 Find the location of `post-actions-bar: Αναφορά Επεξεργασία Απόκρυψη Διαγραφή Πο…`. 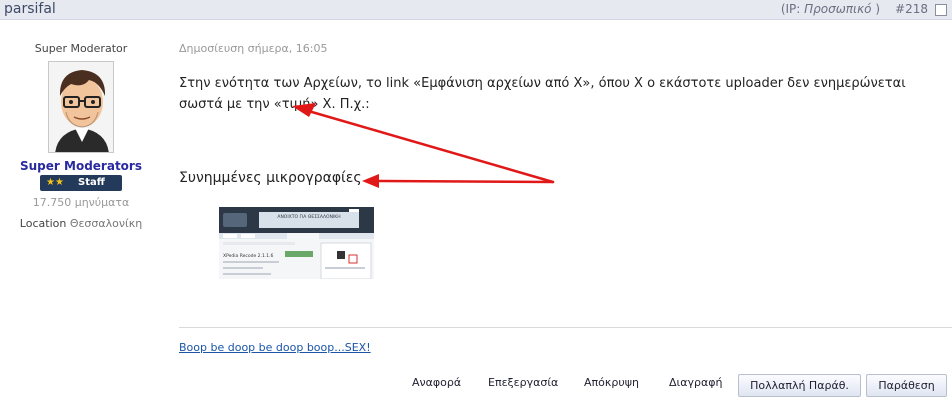

post-actions-bar: Αναφορά Επεξεργασία Απόκρυψη Διαγραφή Πο… is located at coordinates (476, 386).